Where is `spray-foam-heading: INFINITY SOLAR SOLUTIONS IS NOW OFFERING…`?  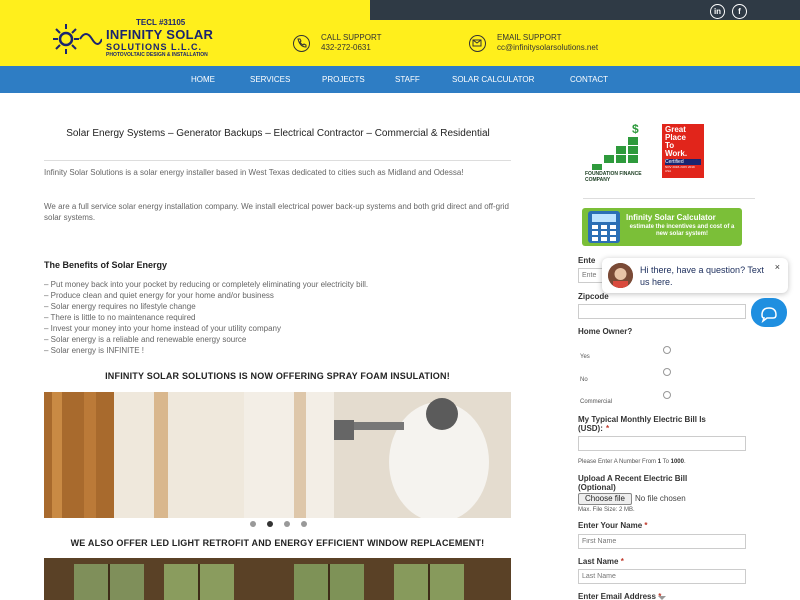 spray-foam-heading: INFINITY SOLAR SOLUTIONS IS NOW OFFERING… is located at coordinates (277, 376).